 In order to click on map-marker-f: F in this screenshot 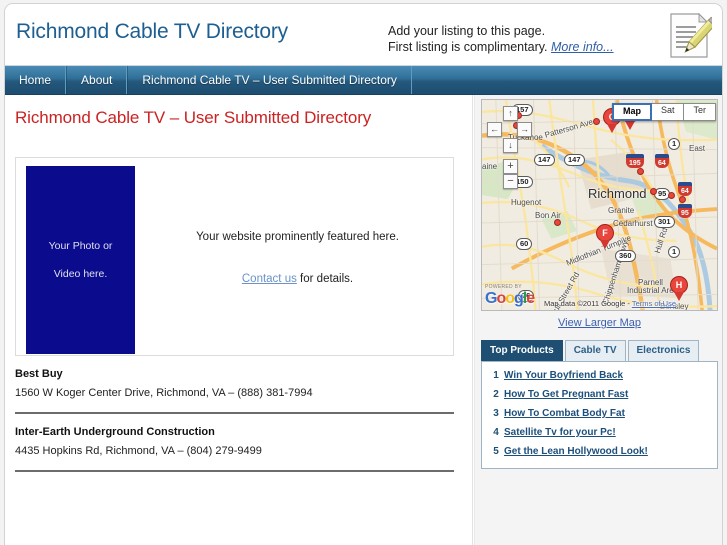, I will do `click(605, 236)`.